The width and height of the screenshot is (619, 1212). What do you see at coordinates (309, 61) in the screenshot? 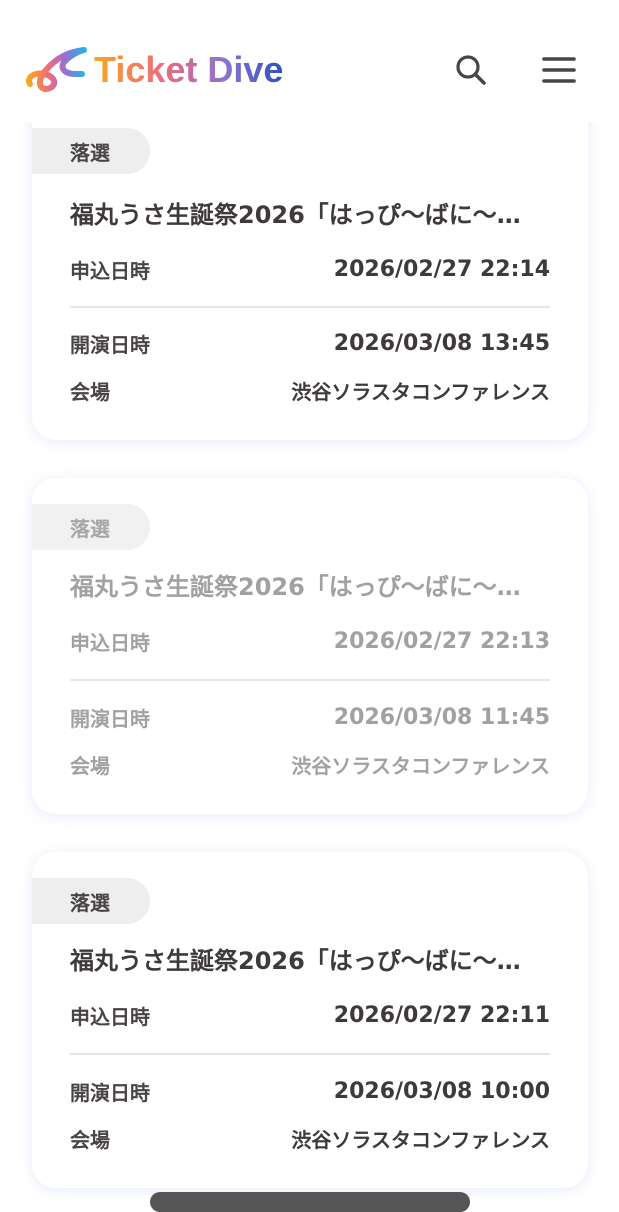
I see `site-header: Ticket Dive` at bounding box center [309, 61].